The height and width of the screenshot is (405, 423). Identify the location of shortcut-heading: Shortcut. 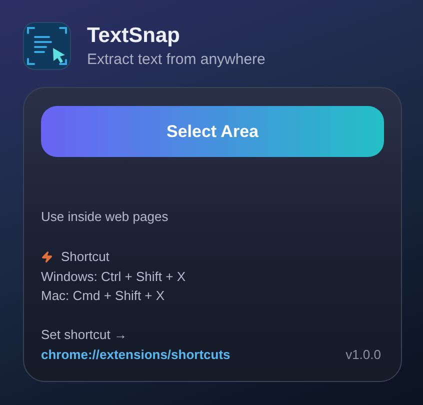
(85, 257).